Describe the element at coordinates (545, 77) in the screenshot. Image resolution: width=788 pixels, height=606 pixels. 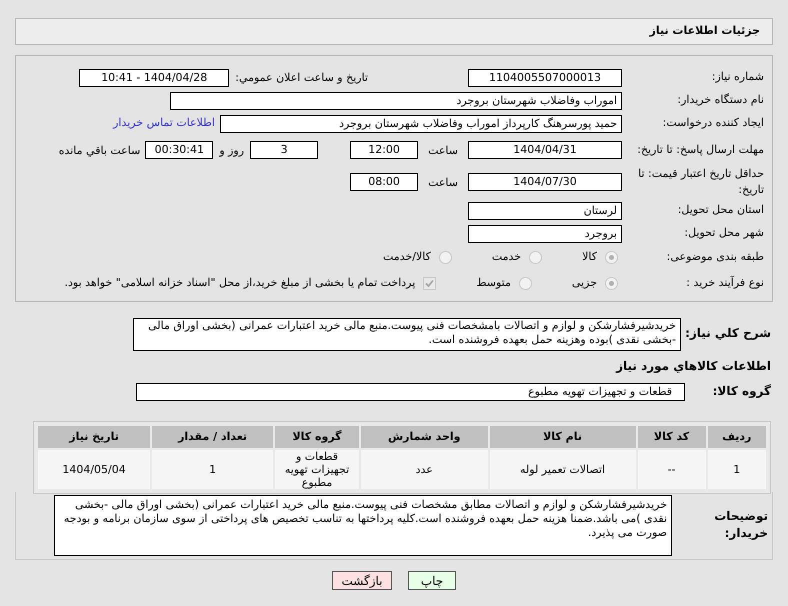
I see `text-field: 1104005507000013` at that location.